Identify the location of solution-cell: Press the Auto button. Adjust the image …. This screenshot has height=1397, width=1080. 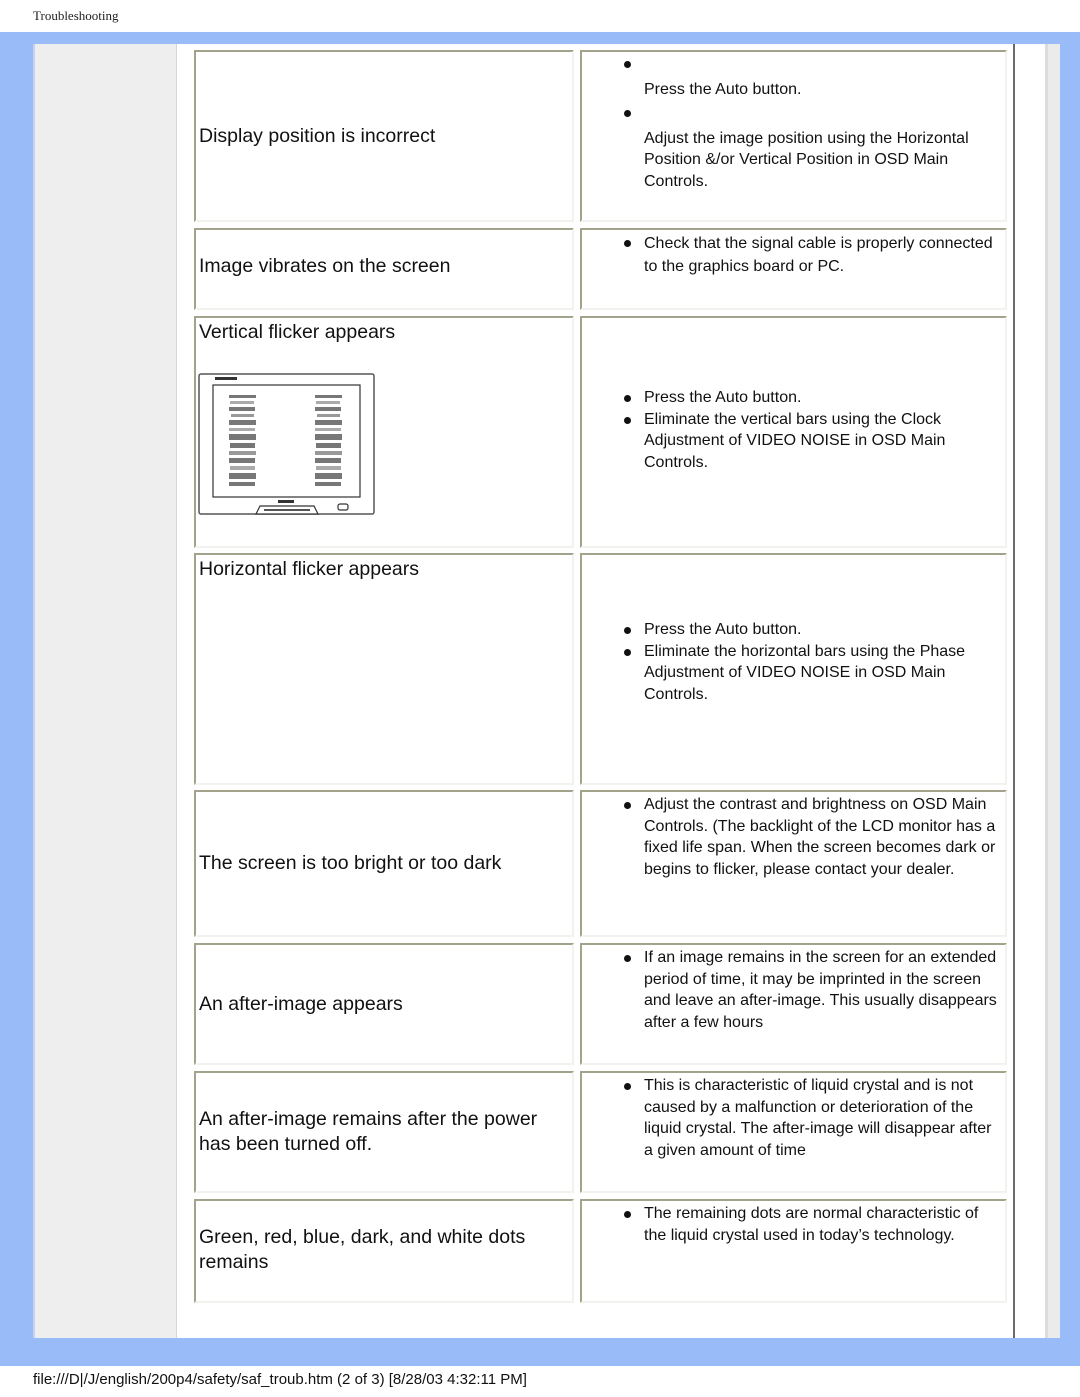
(793, 136).